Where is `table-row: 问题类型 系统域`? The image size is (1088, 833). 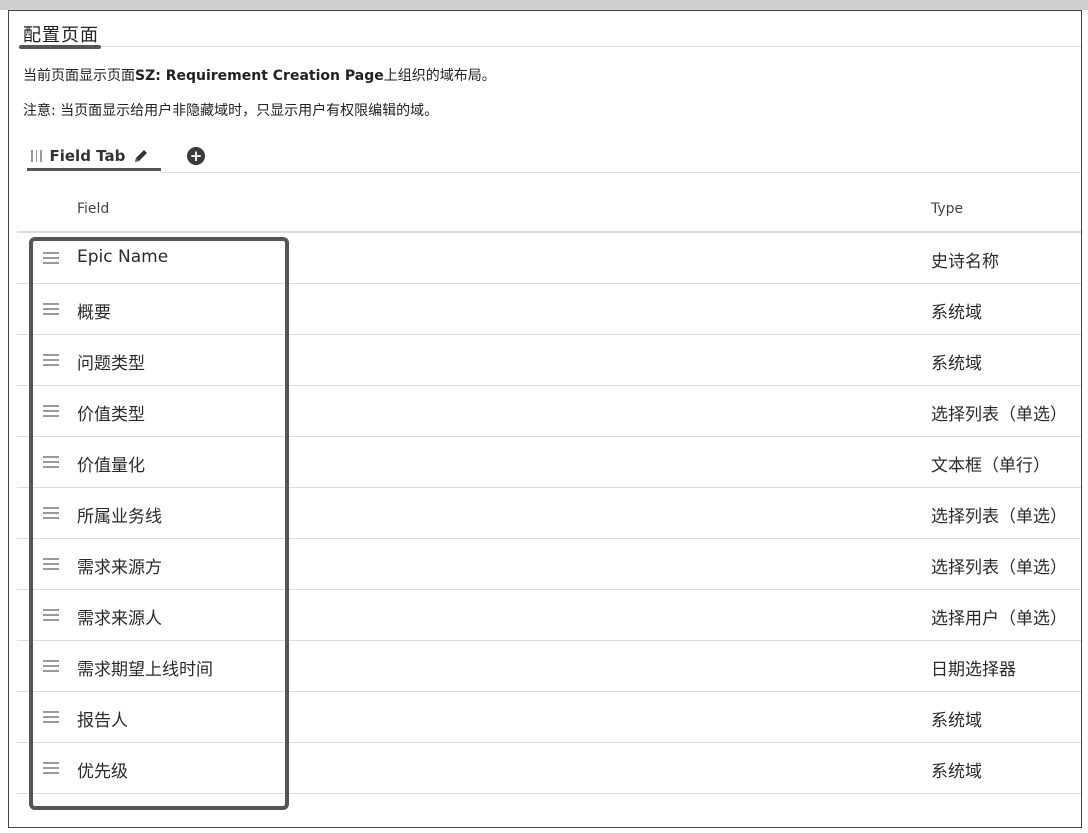
table-row: 问题类型 系统域 is located at coordinates (549, 360).